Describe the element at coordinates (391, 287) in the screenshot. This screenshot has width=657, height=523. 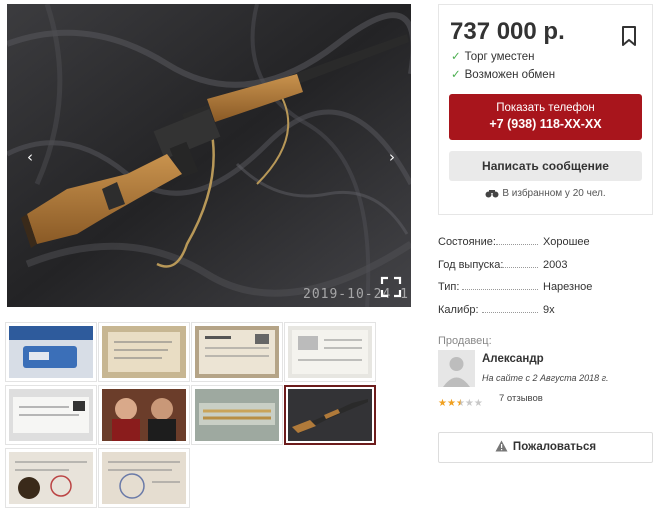
I see `fullscreen-icon` at that location.